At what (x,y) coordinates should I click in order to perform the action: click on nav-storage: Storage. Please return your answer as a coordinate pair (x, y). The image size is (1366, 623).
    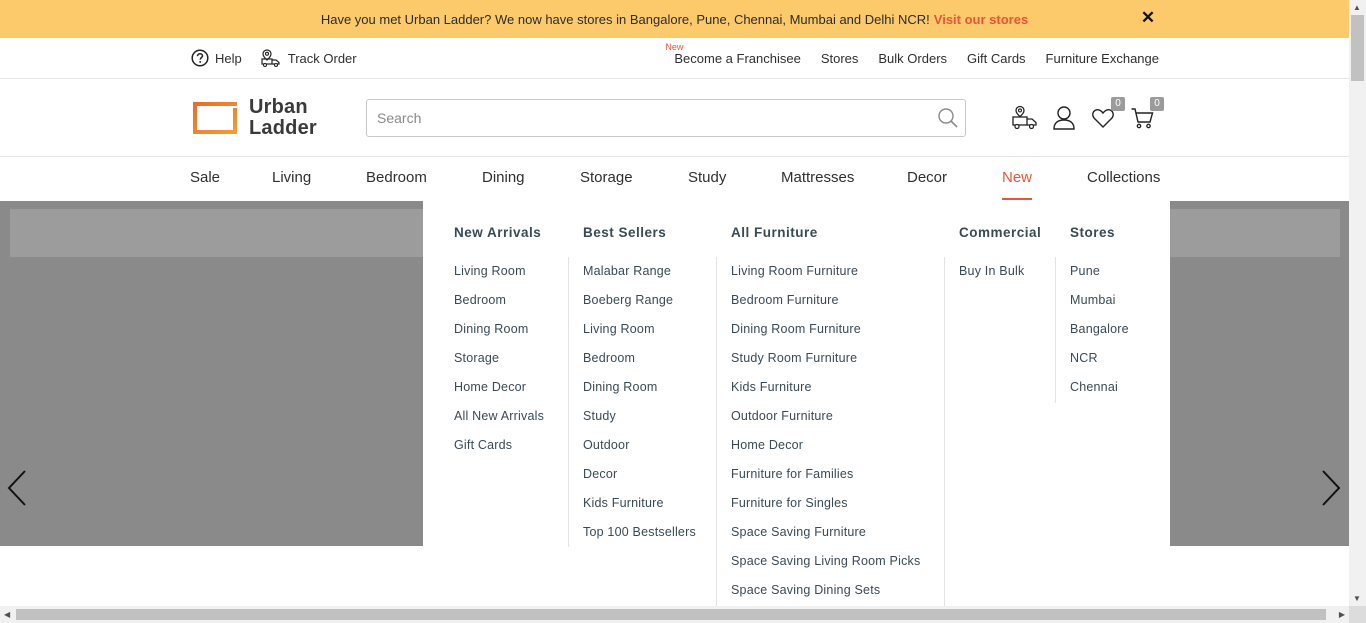
    Looking at the image, I should click on (606, 179).